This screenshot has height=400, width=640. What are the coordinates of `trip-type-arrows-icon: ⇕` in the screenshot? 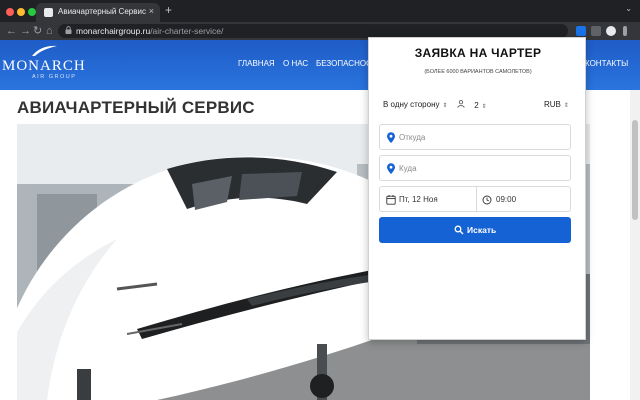 It's located at (445, 106).